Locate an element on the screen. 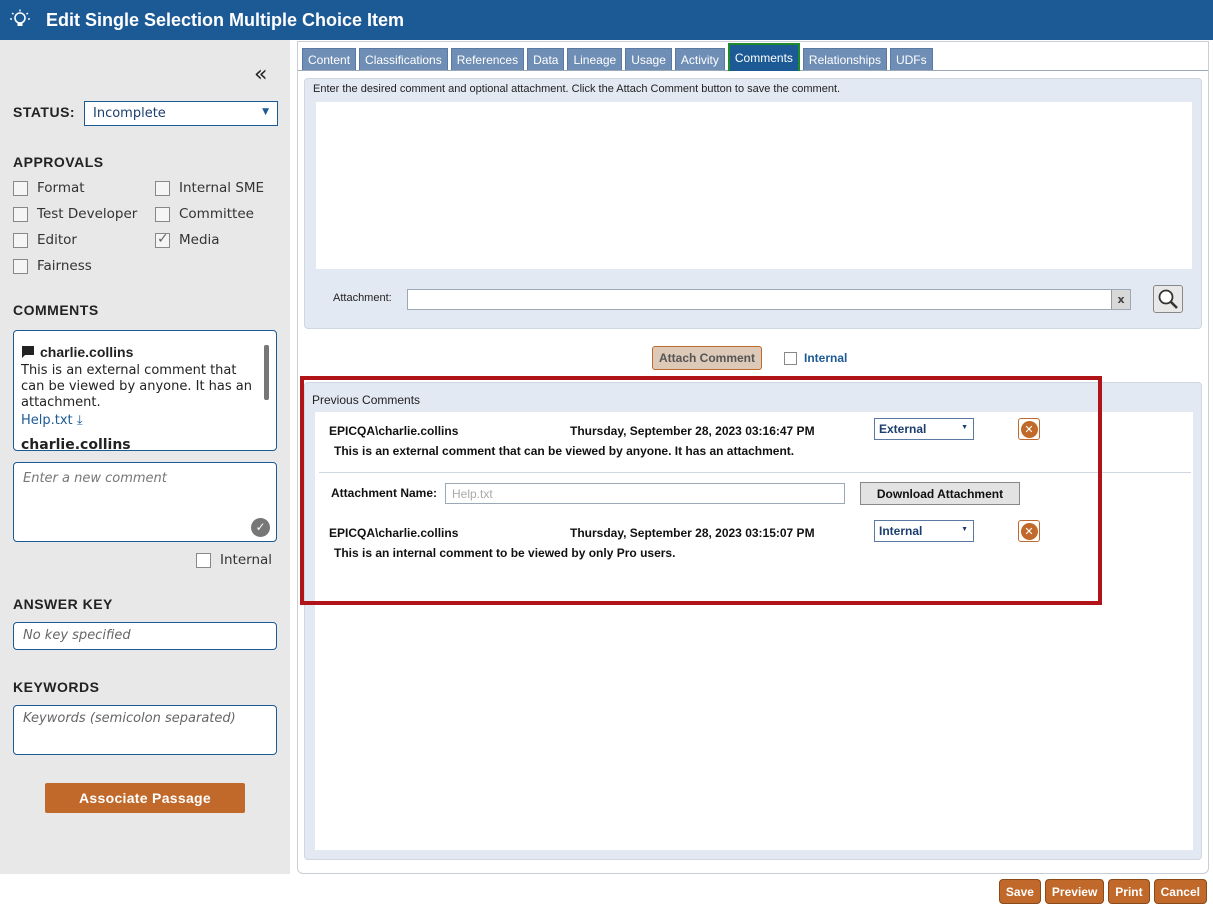 The image size is (1213, 909). scrollbar is located at coordinates (266, 372).